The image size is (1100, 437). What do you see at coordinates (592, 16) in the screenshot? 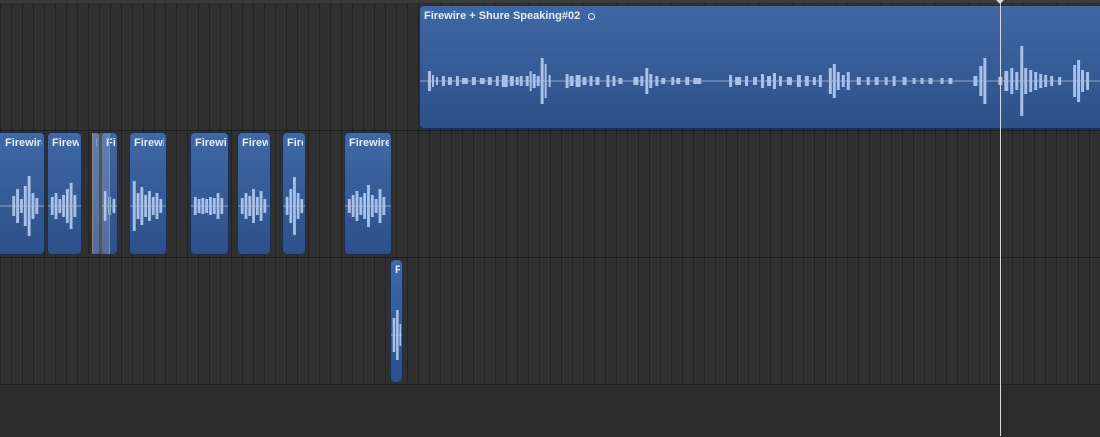
I see `clip-marker-icon` at bounding box center [592, 16].